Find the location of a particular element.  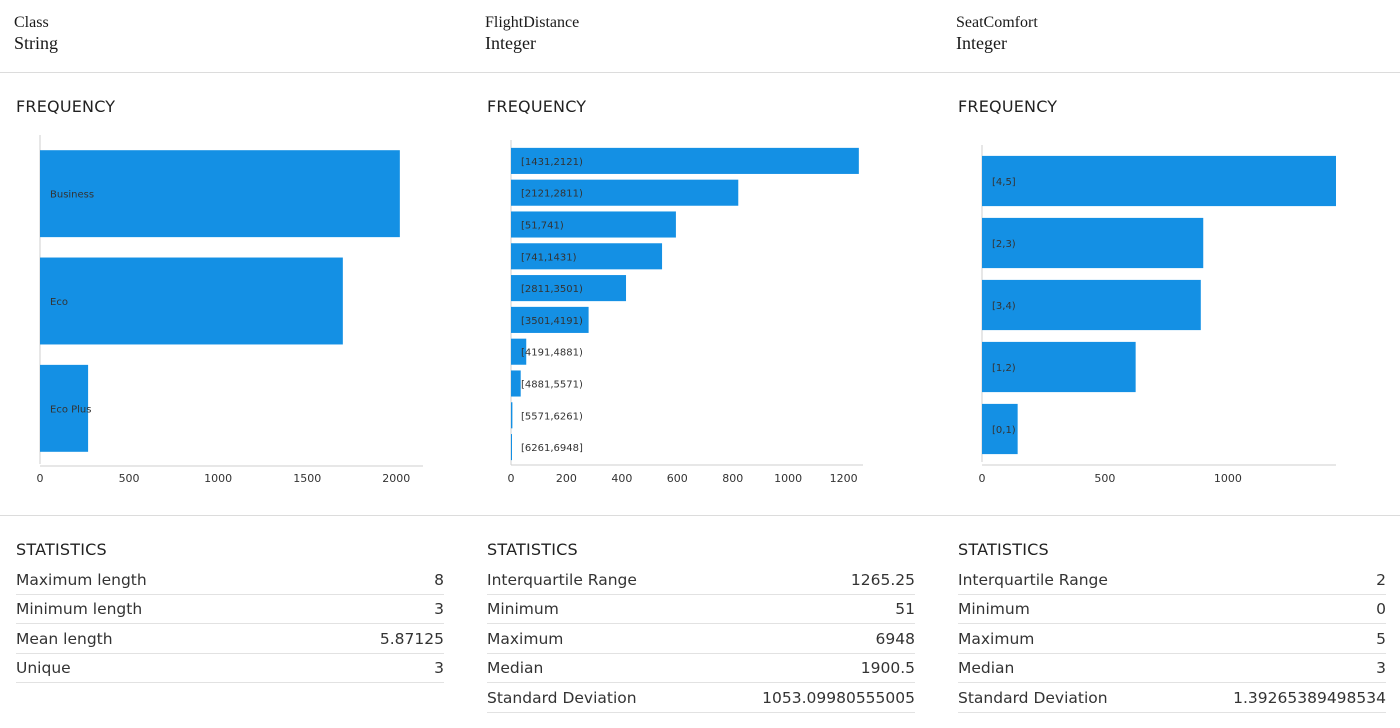

stat-value: 1900.5 is located at coordinates (887, 668).